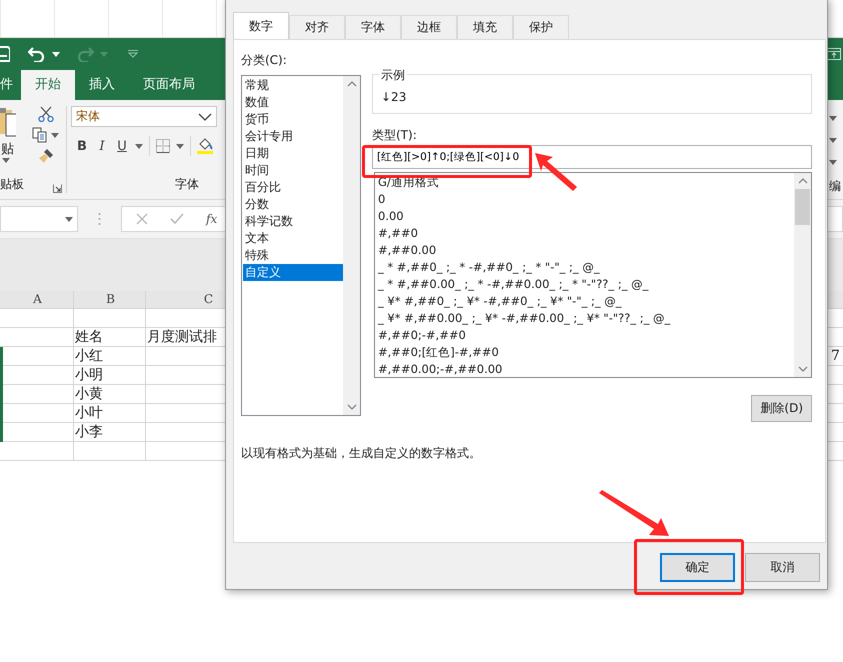  I want to click on scroll-thumb, so click(802, 207).